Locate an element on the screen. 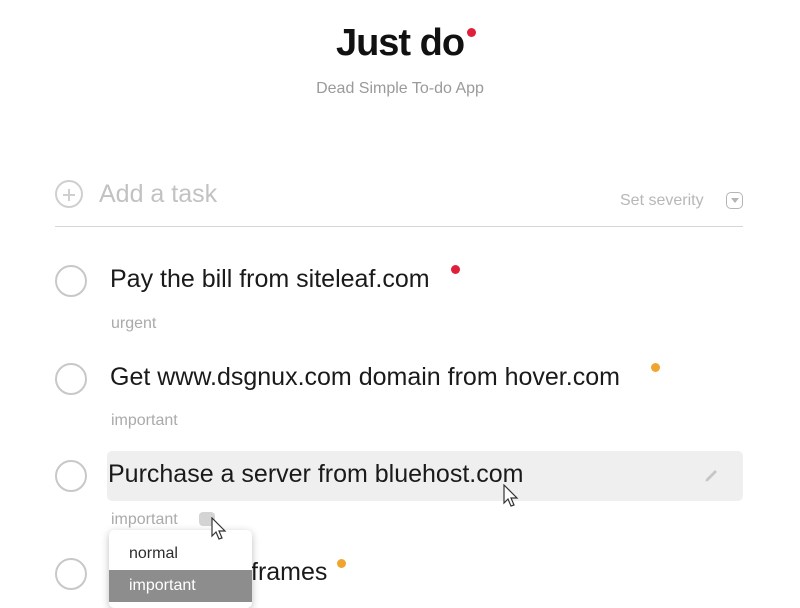  dropdown-option-important: important is located at coordinates (180, 586).